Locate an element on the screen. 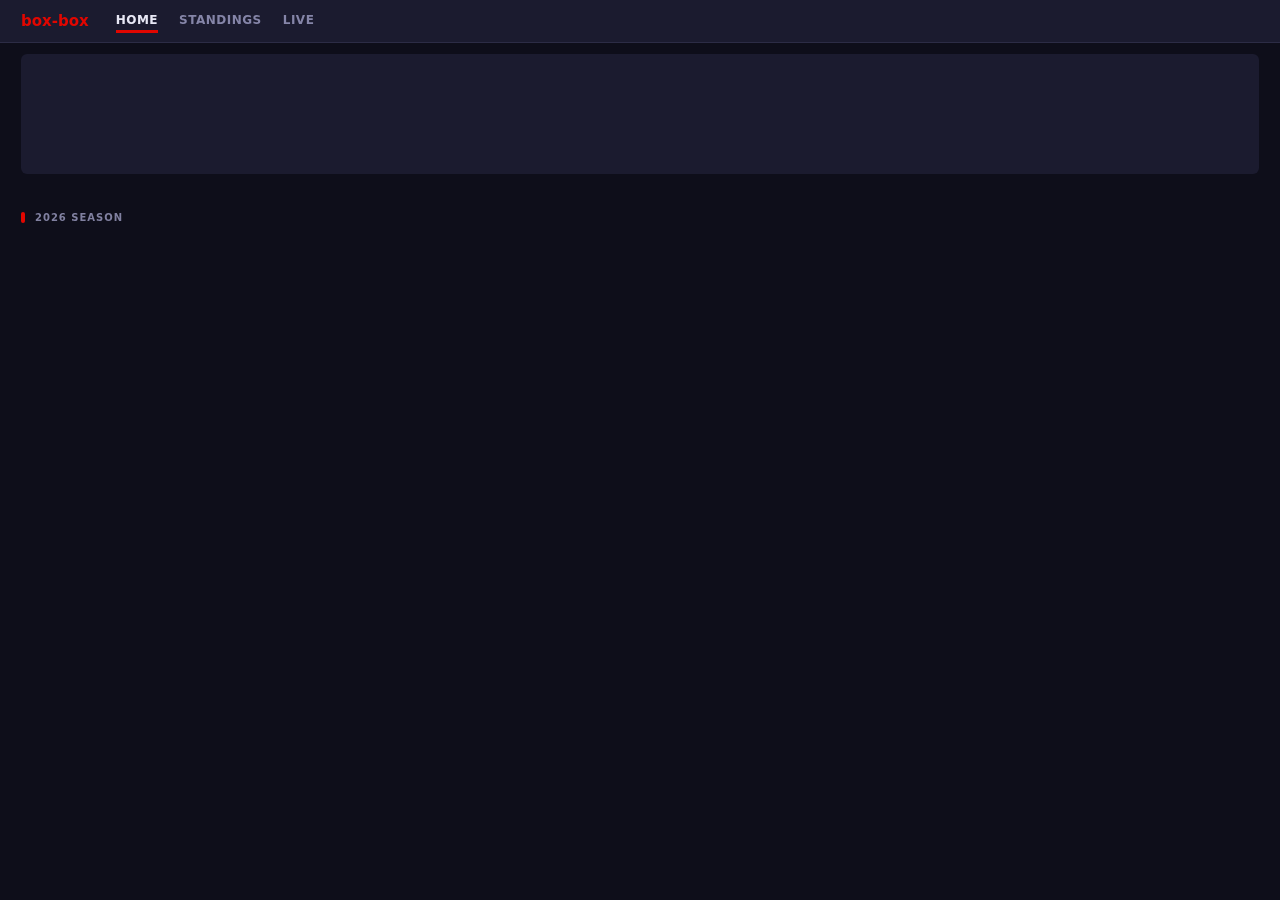  nav-tab: HOME is located at coordinates (137, 22).